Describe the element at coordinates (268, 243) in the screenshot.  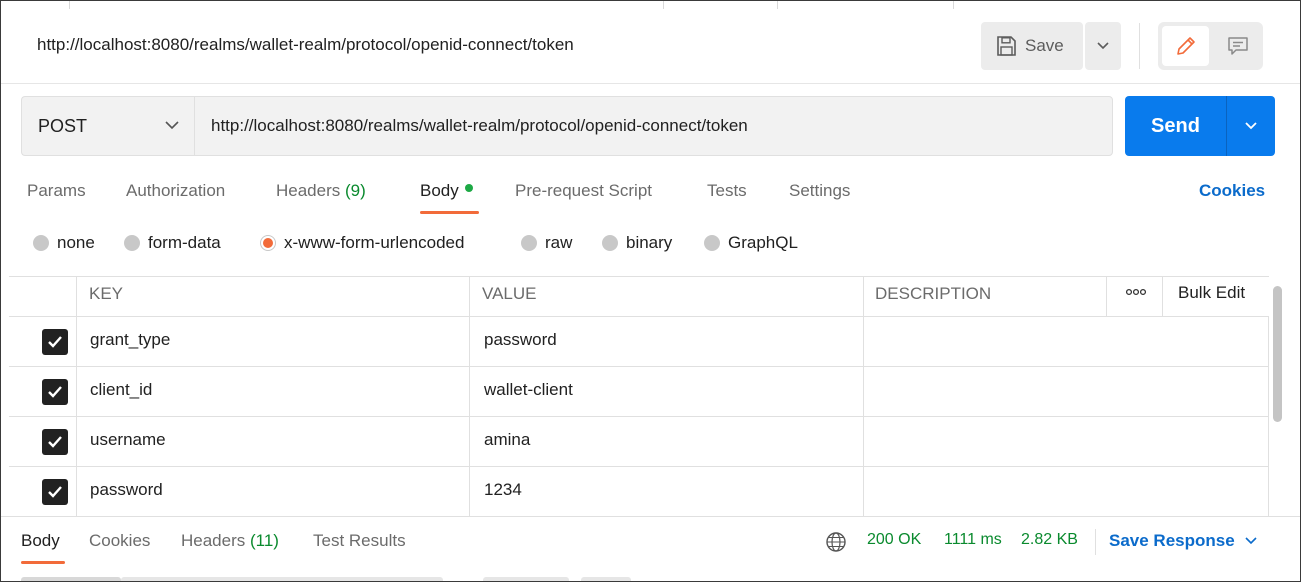
I see `radio-indicator-selected` at that location.